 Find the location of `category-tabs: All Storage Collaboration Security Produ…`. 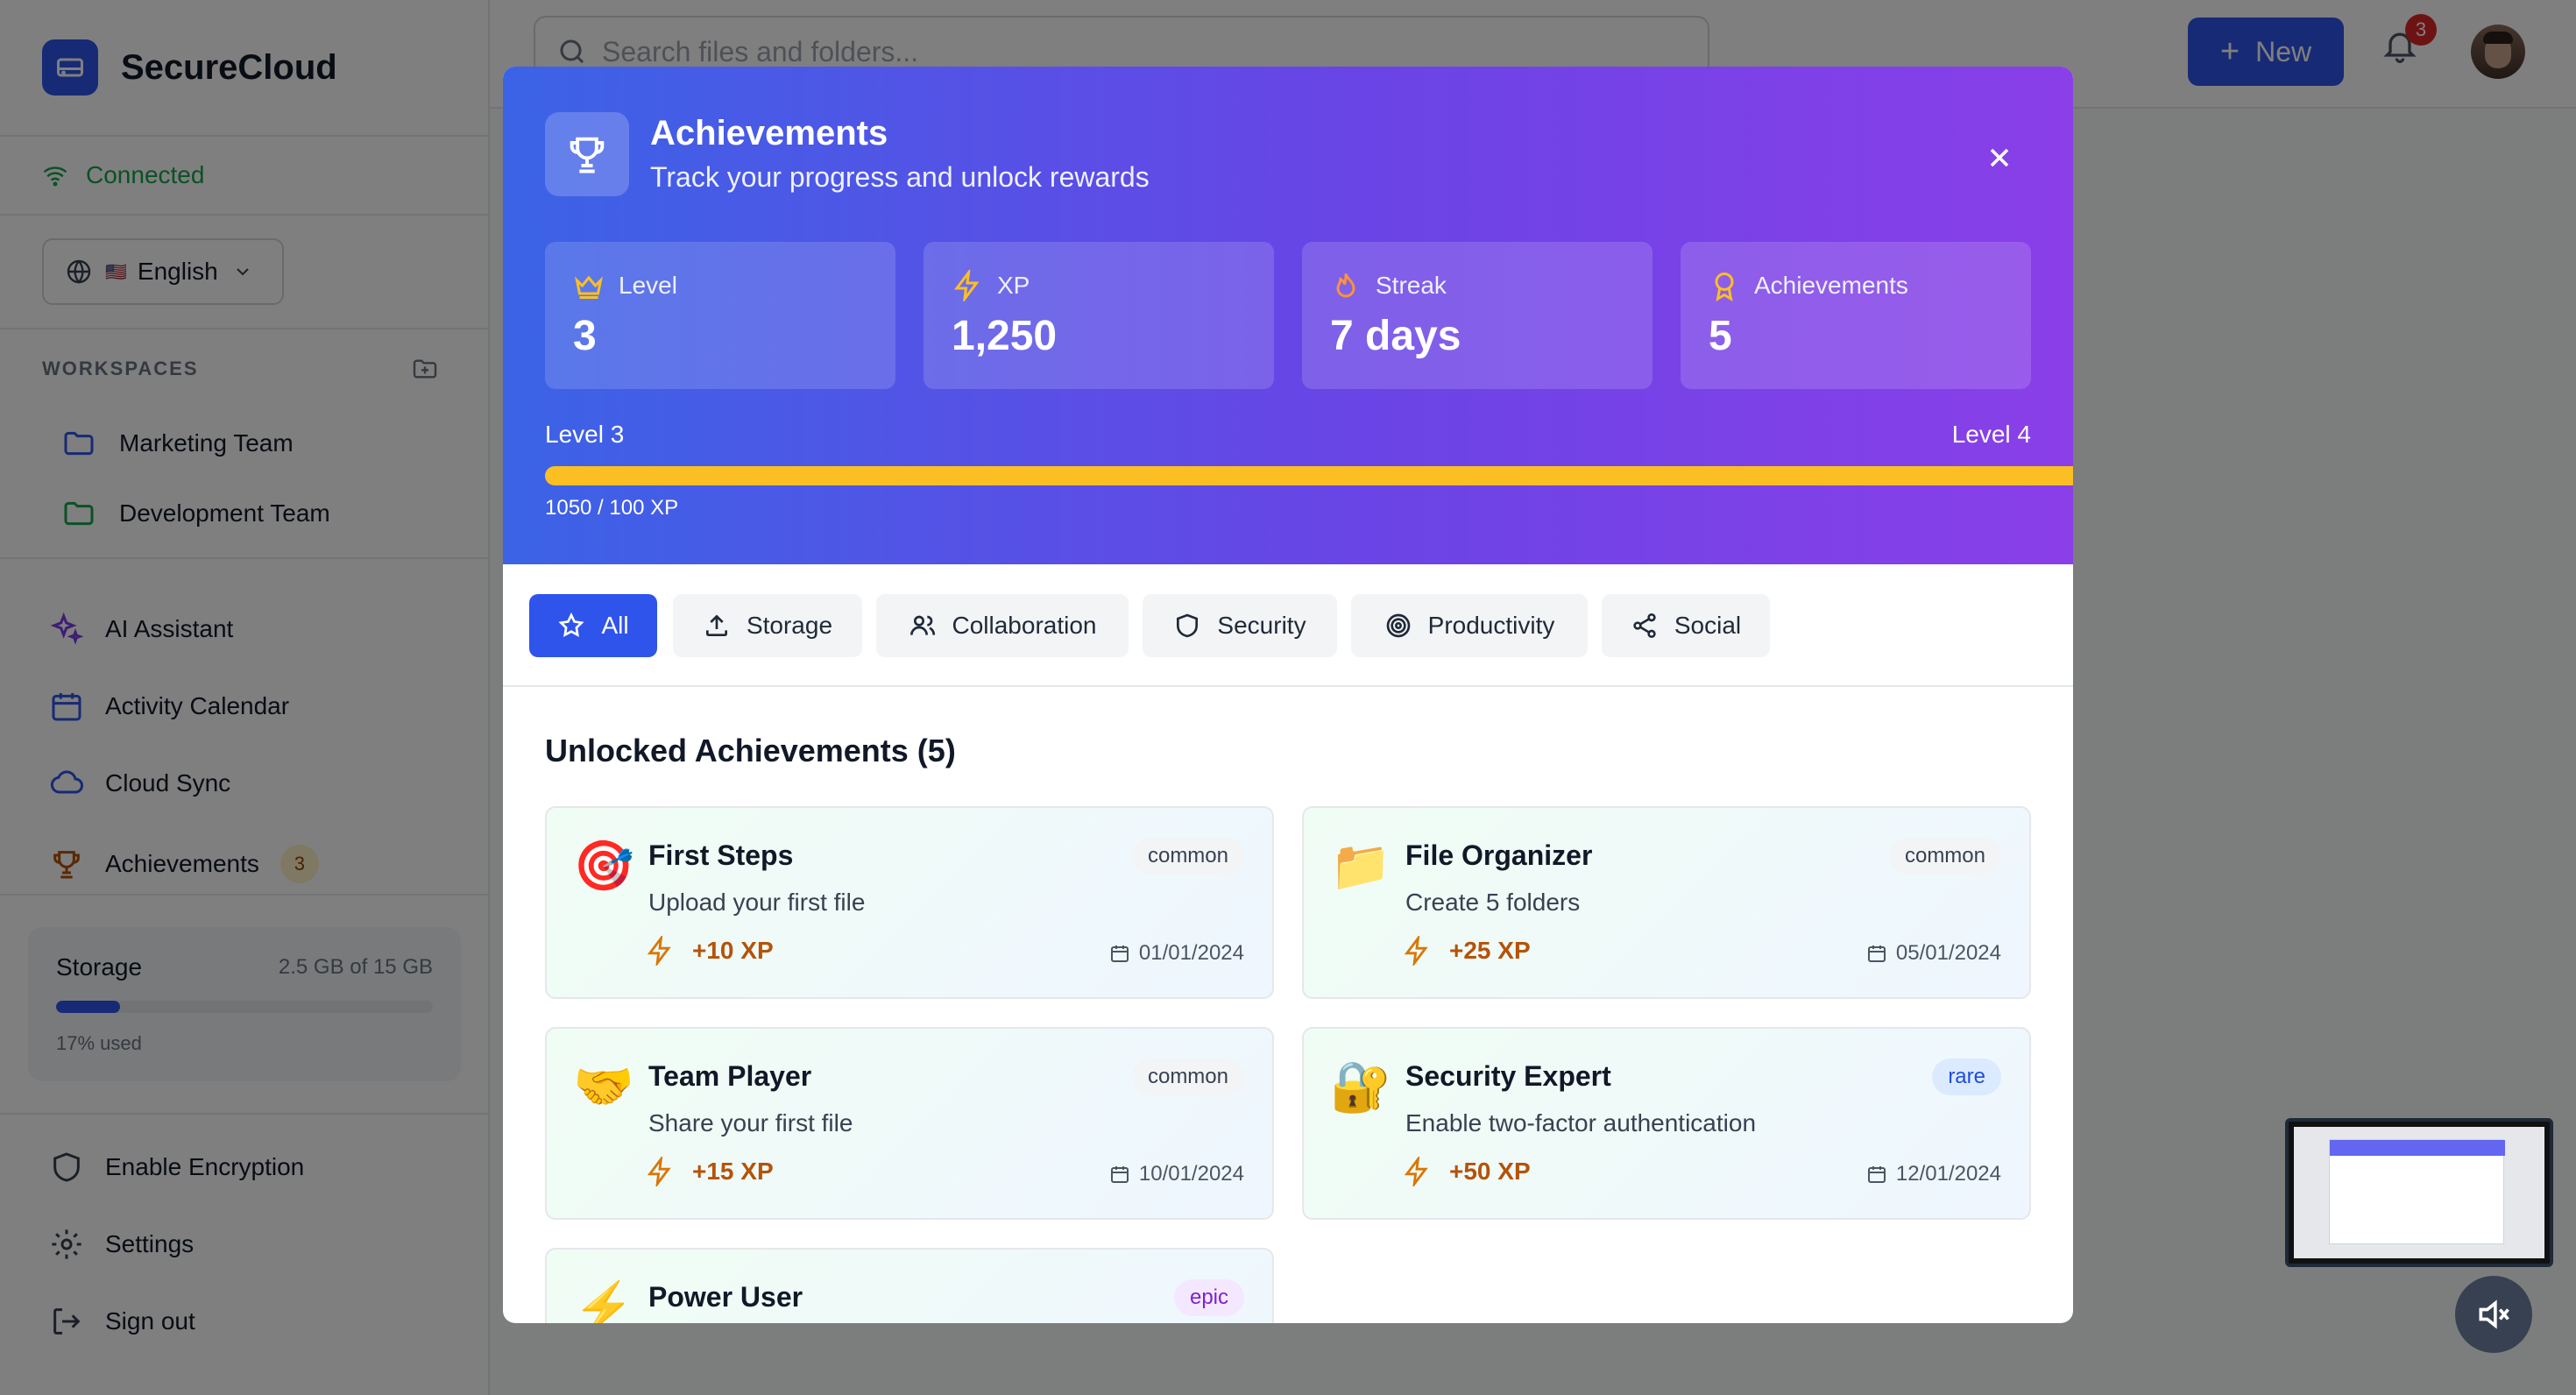

category-tabs: All Storage Collaboration Security Produ… is located at coordinates (1288, 625).